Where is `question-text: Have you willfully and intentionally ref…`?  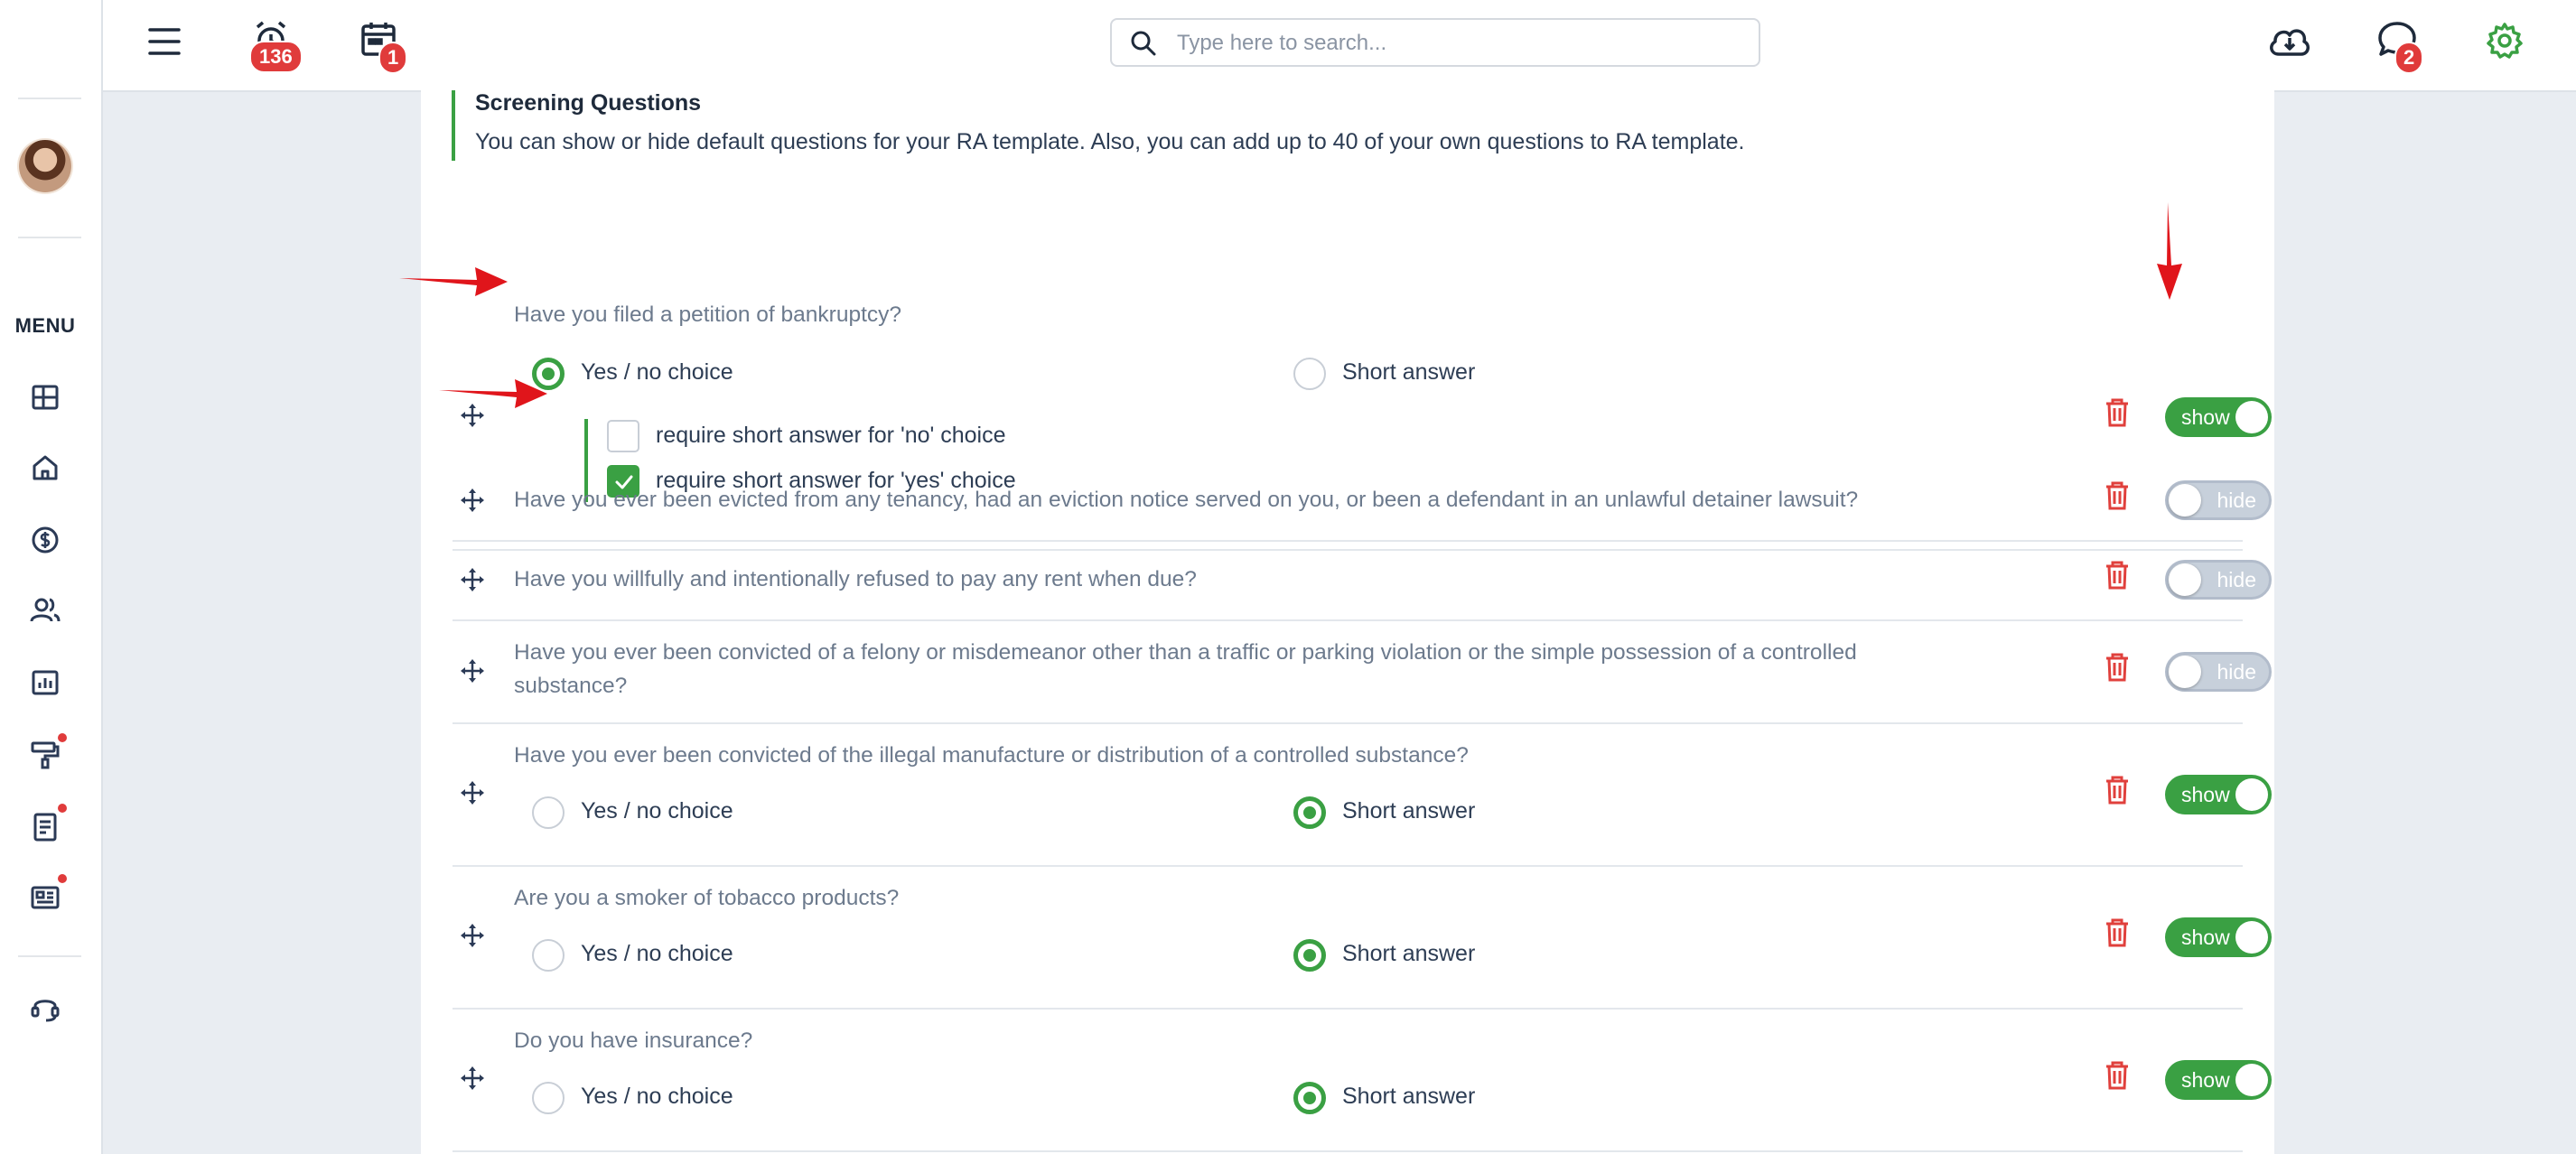
question-text: Have you willfully and intentionally ref… is located at coordinates (855, 579).